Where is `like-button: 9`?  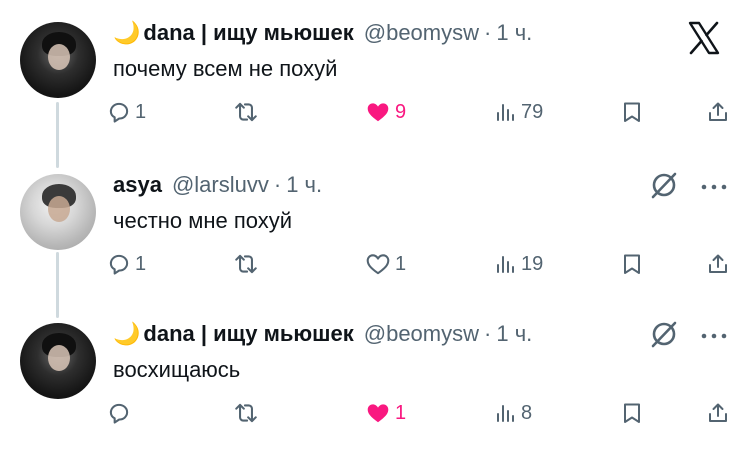
like-button: 9 is located at coordinates (385, 112).